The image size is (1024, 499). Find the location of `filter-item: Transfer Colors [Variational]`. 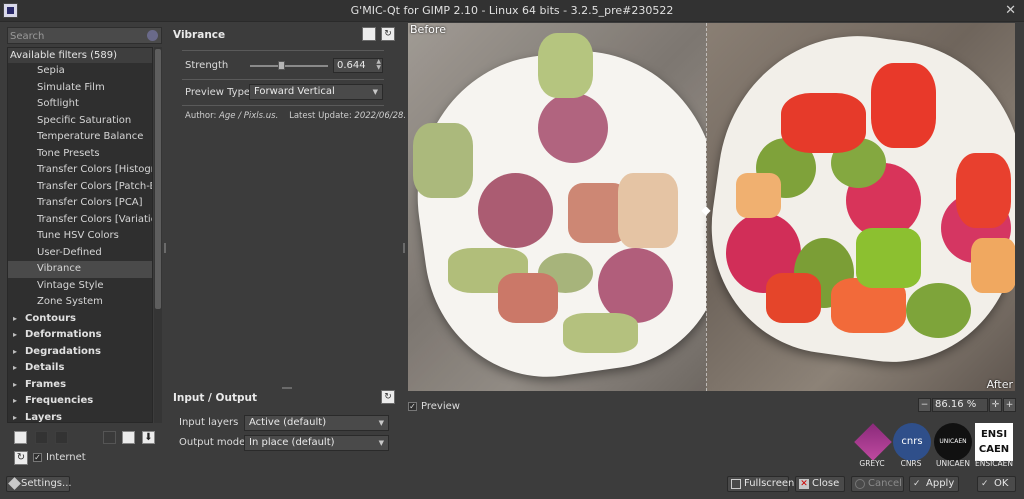

filter-item: Transfer Colors [Variational] is located at coordinates (80, 220).